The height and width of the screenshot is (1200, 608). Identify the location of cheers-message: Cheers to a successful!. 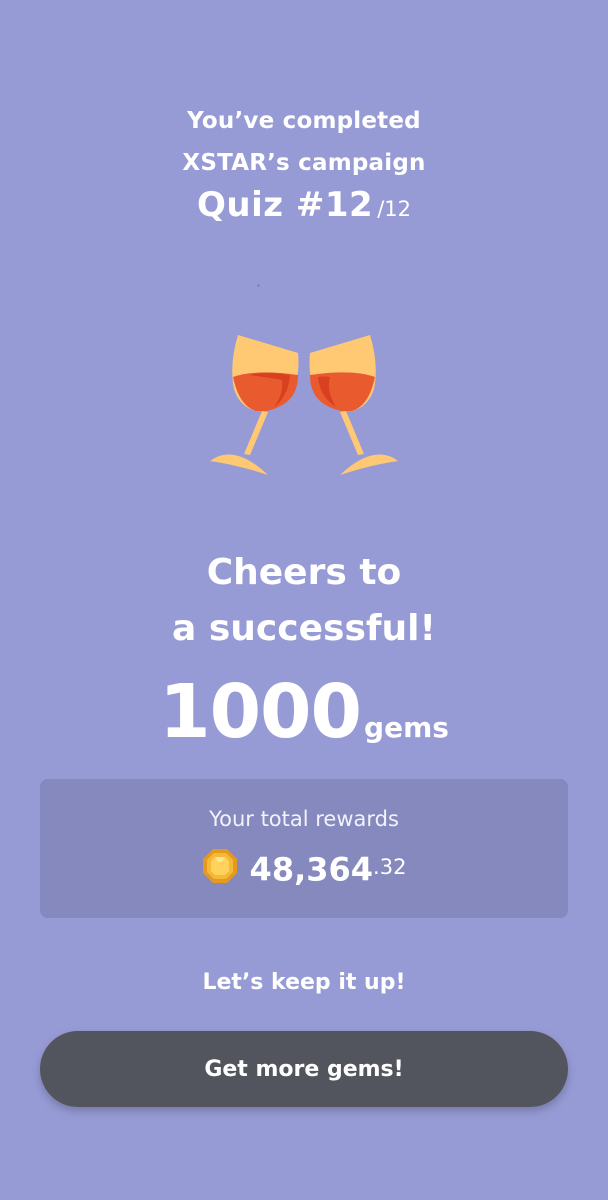
(304, 601).